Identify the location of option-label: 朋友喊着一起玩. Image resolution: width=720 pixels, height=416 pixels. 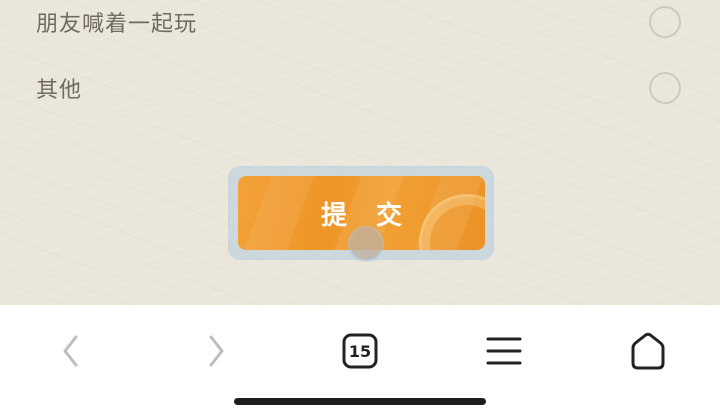
(117, 24).